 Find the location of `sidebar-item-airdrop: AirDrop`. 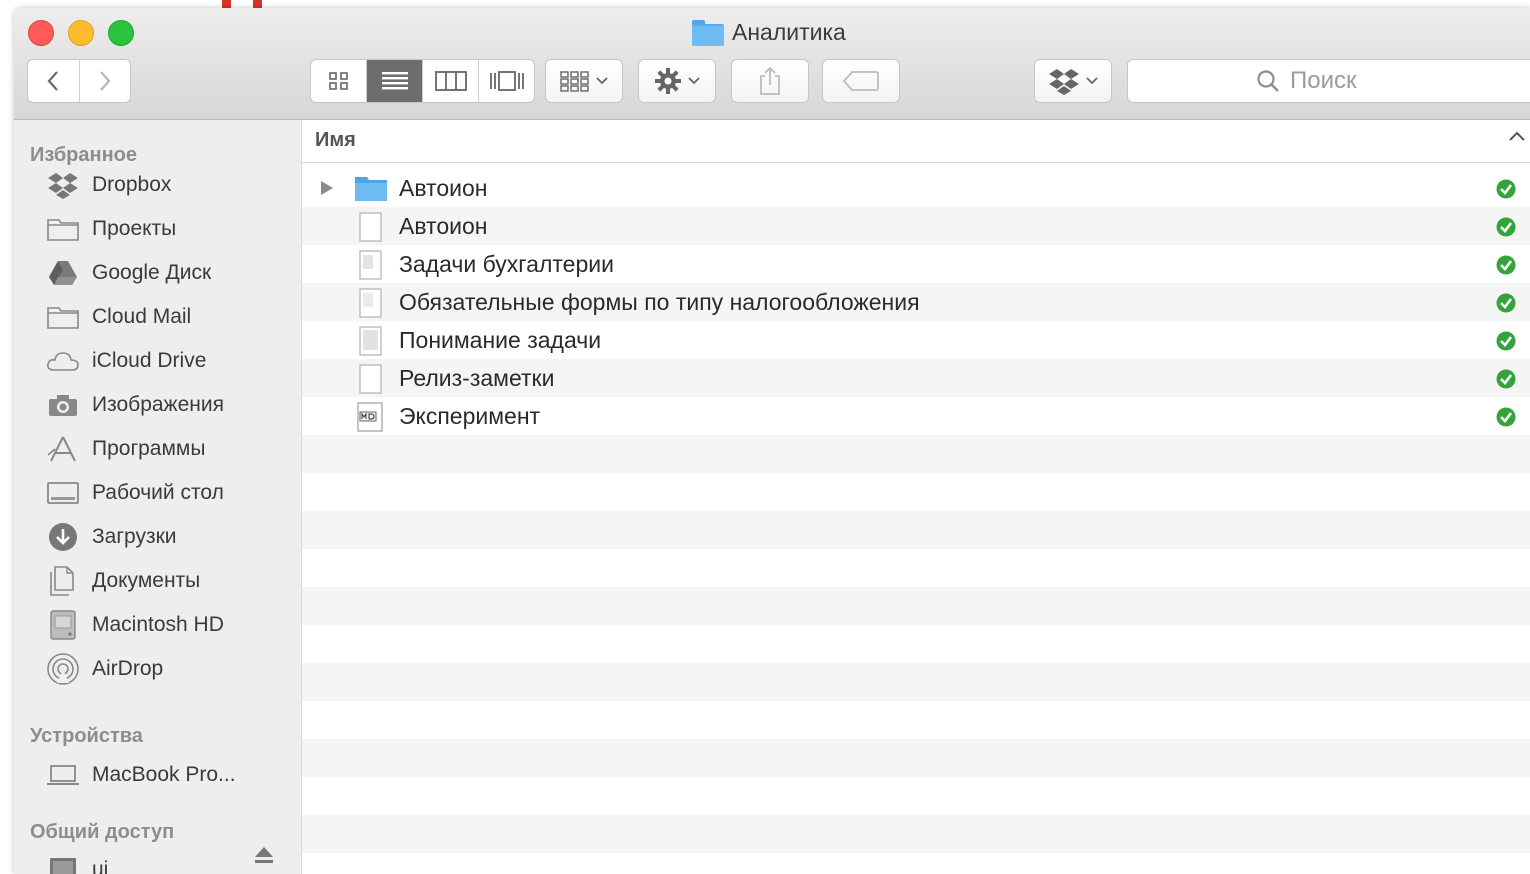

sidebar-item-airdrop: AirDrop is located at coordinates (104, 669).